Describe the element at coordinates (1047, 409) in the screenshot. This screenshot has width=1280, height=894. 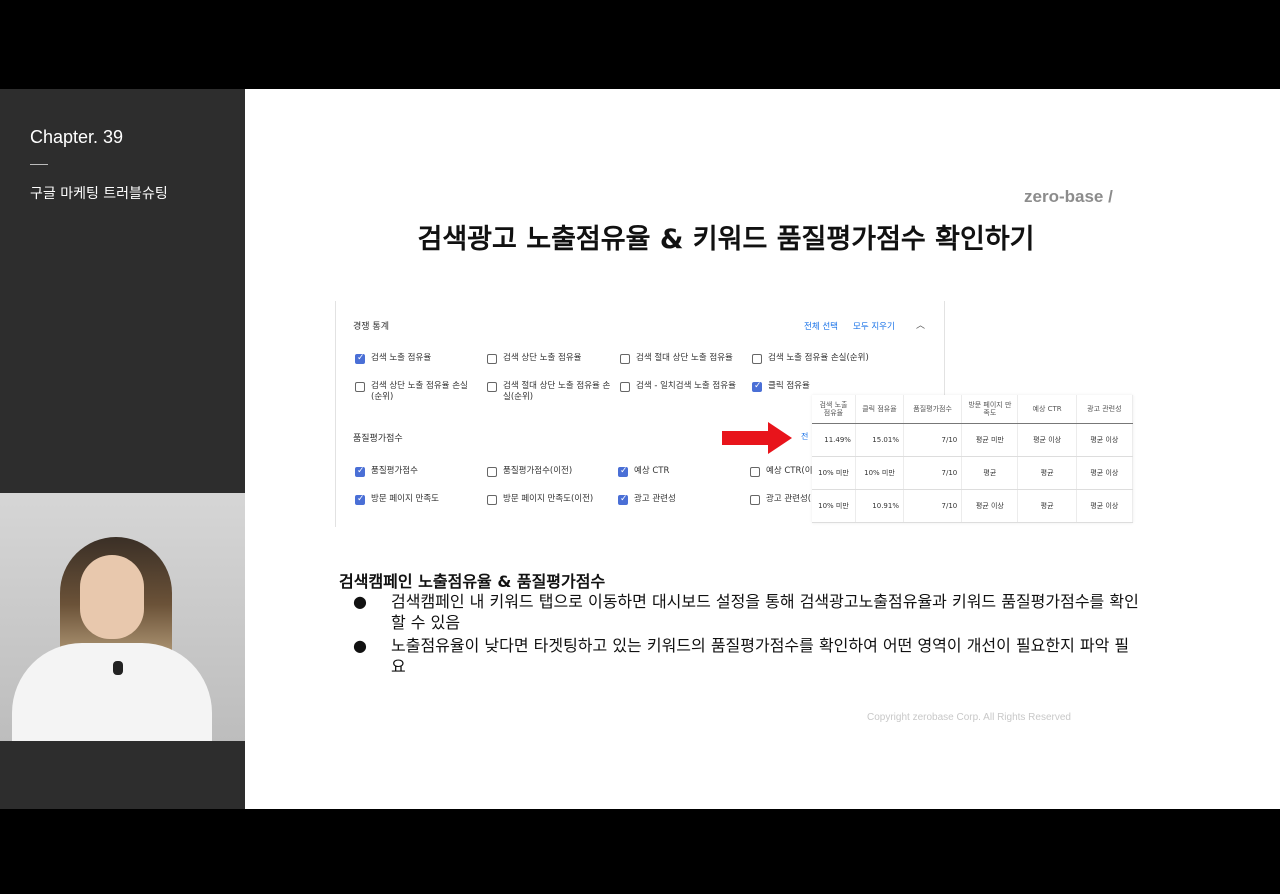
I see `column-header: 예상 CTR` at that location.